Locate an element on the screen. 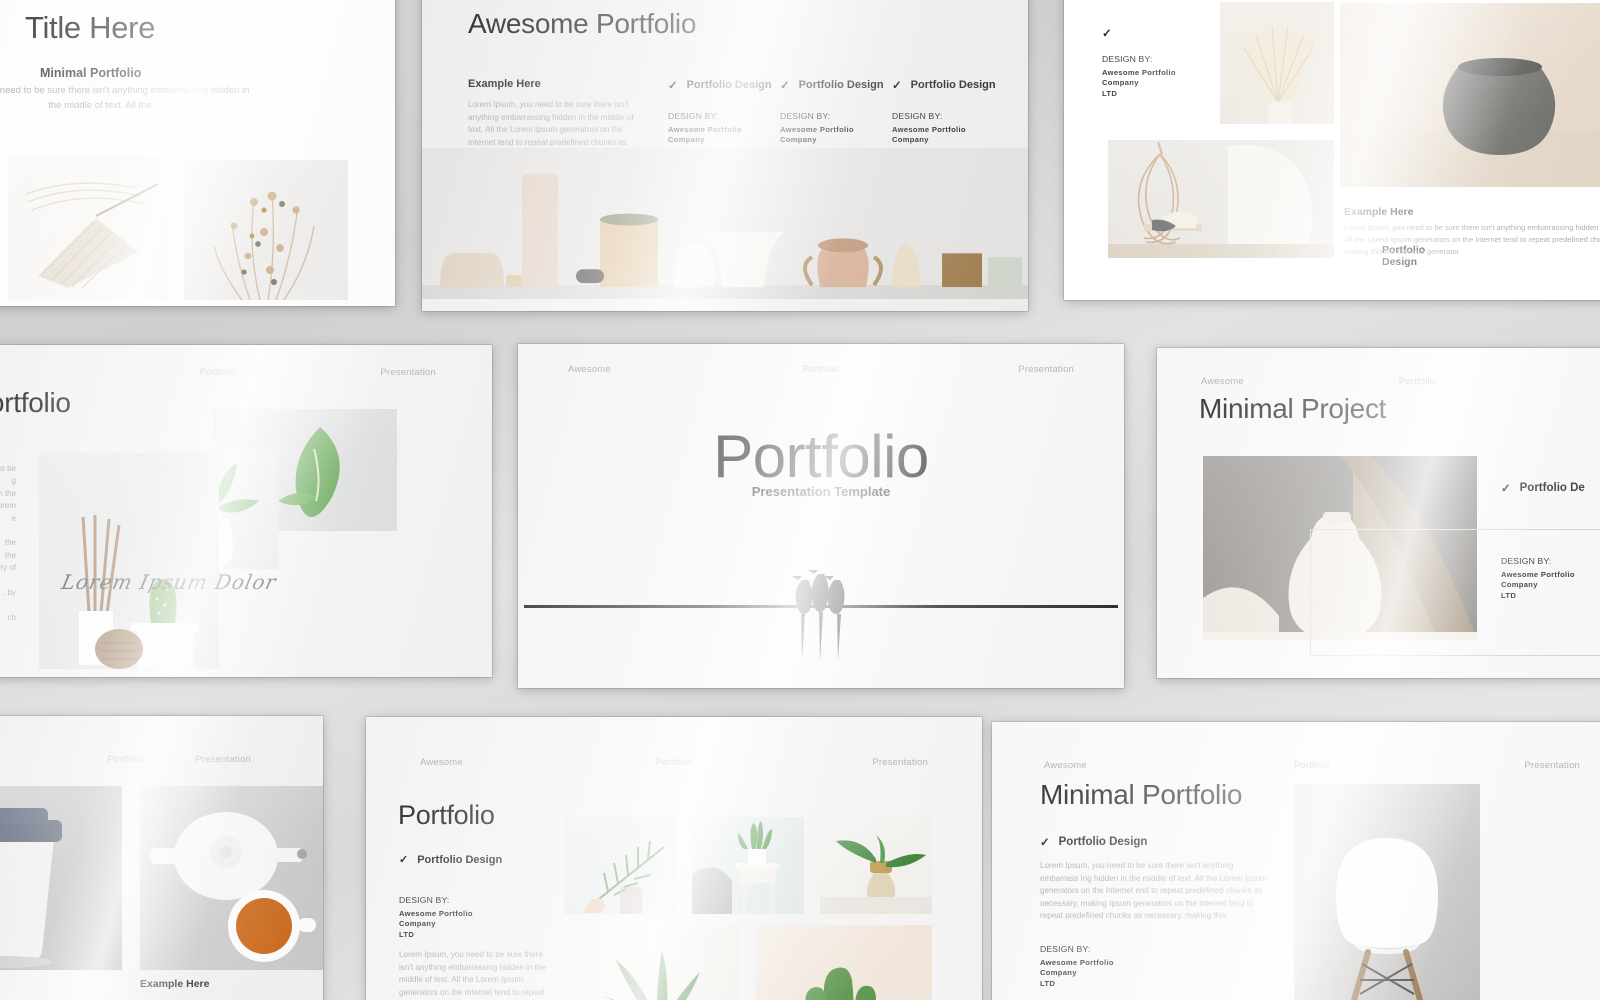 The width and height of the screenshot is (1600, 1000). page-title: Title Here is located at coordinates (90, 27).